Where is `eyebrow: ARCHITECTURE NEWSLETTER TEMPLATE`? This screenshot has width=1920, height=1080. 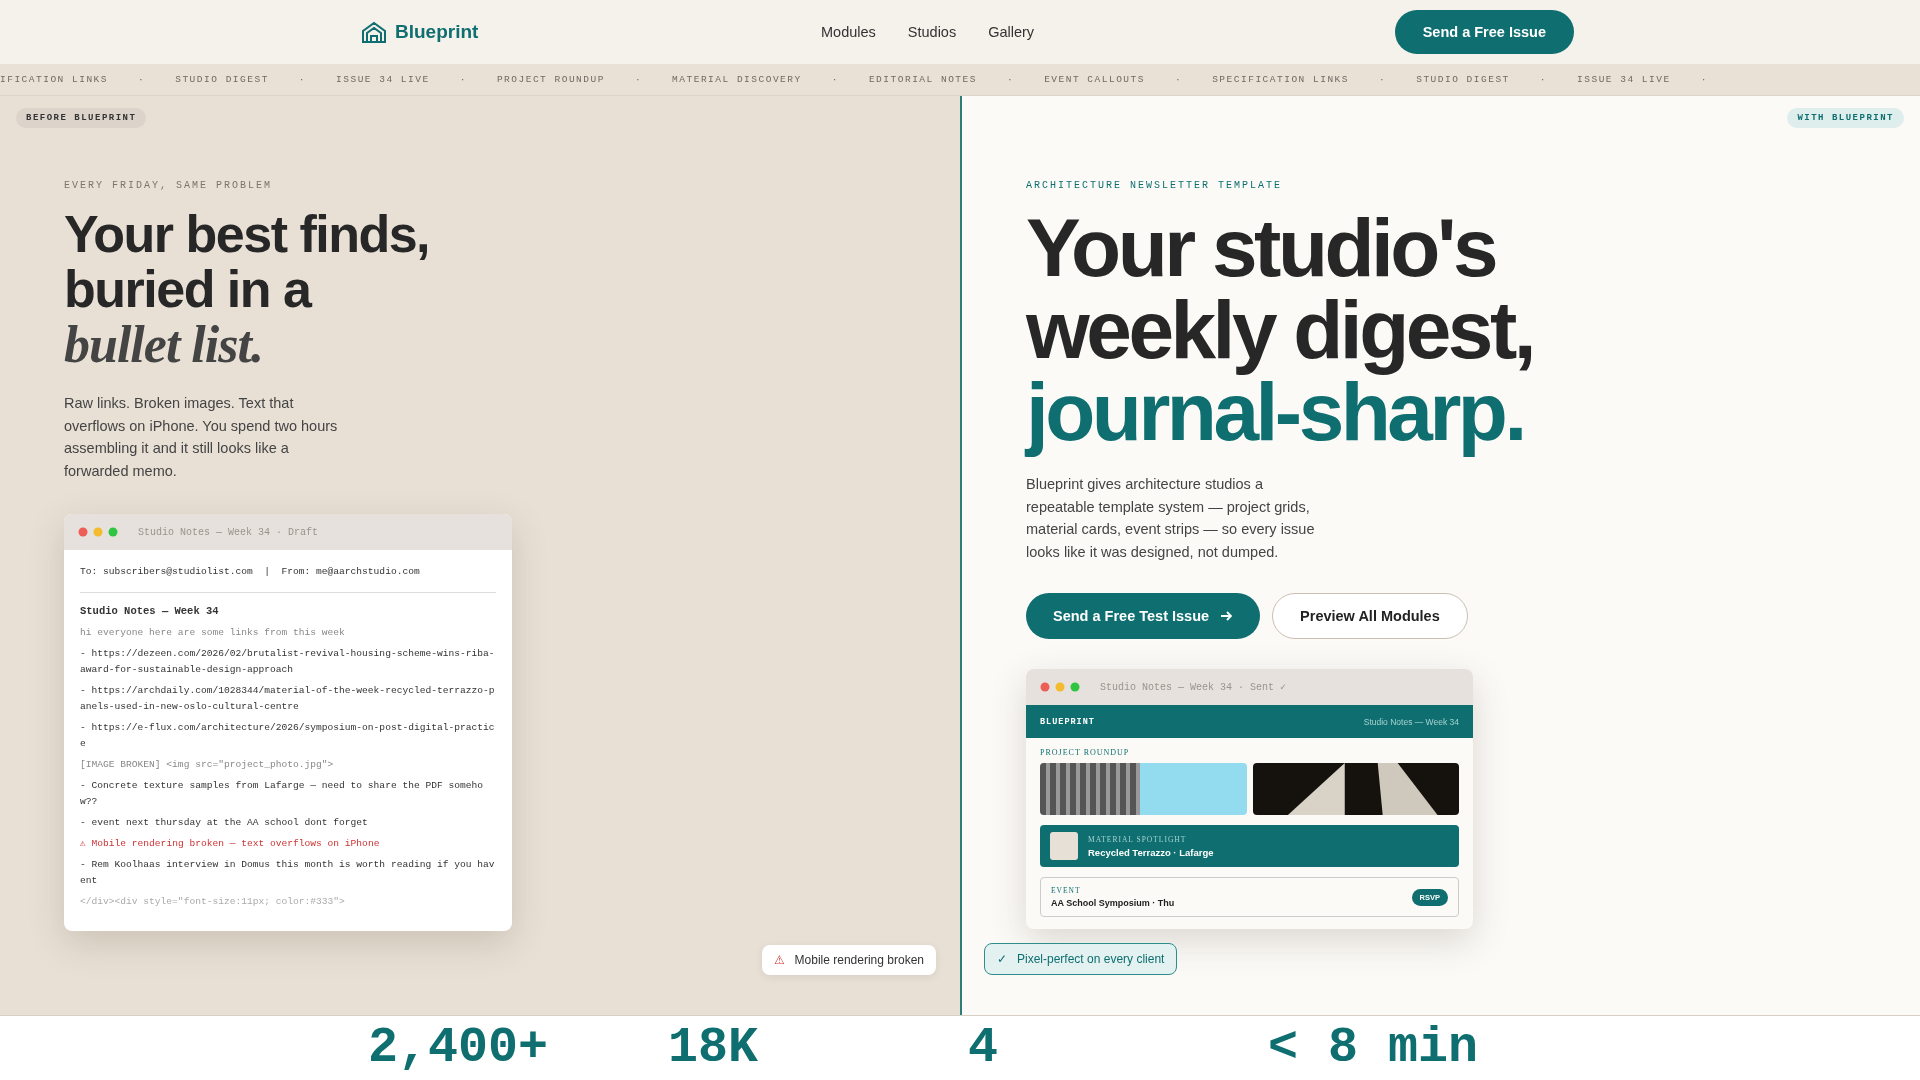
eyebrow: ARCHITECTURE NEWSLETTER TEMPLATE is located at coordinates (1154, 185).